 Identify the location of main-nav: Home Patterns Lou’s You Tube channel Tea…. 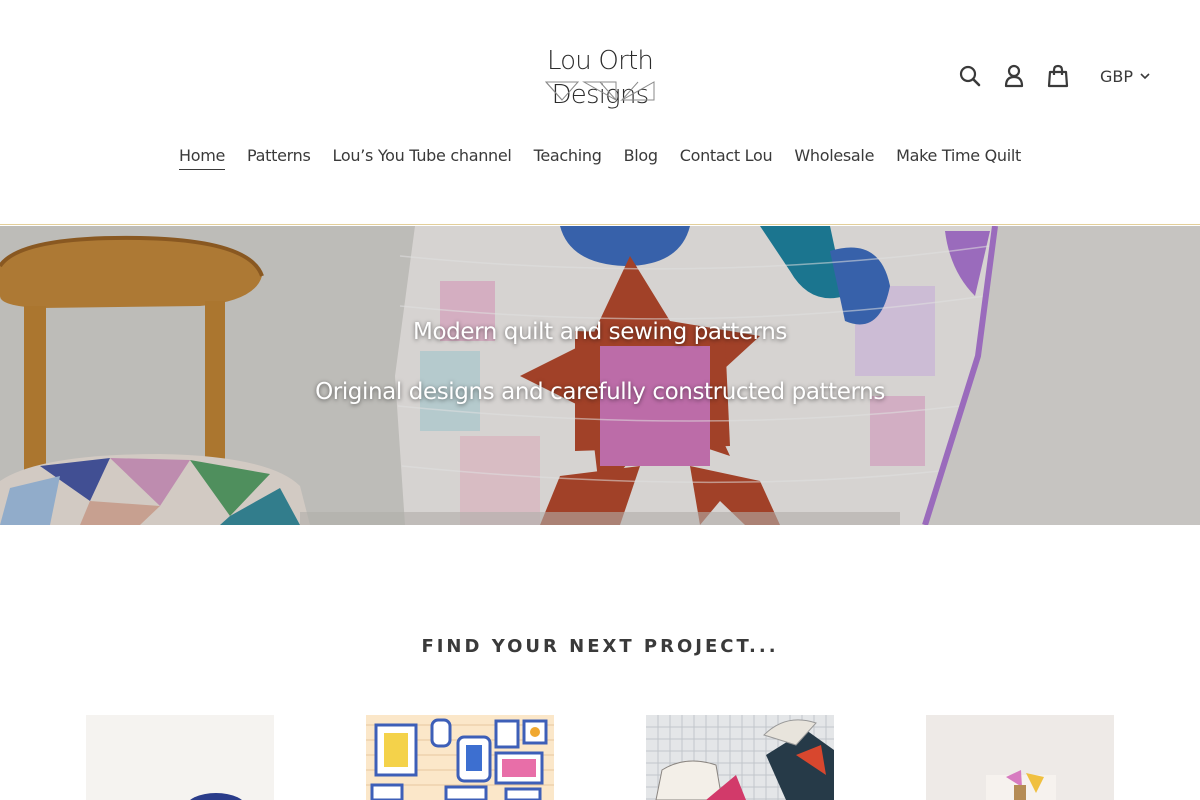
(600, 155).